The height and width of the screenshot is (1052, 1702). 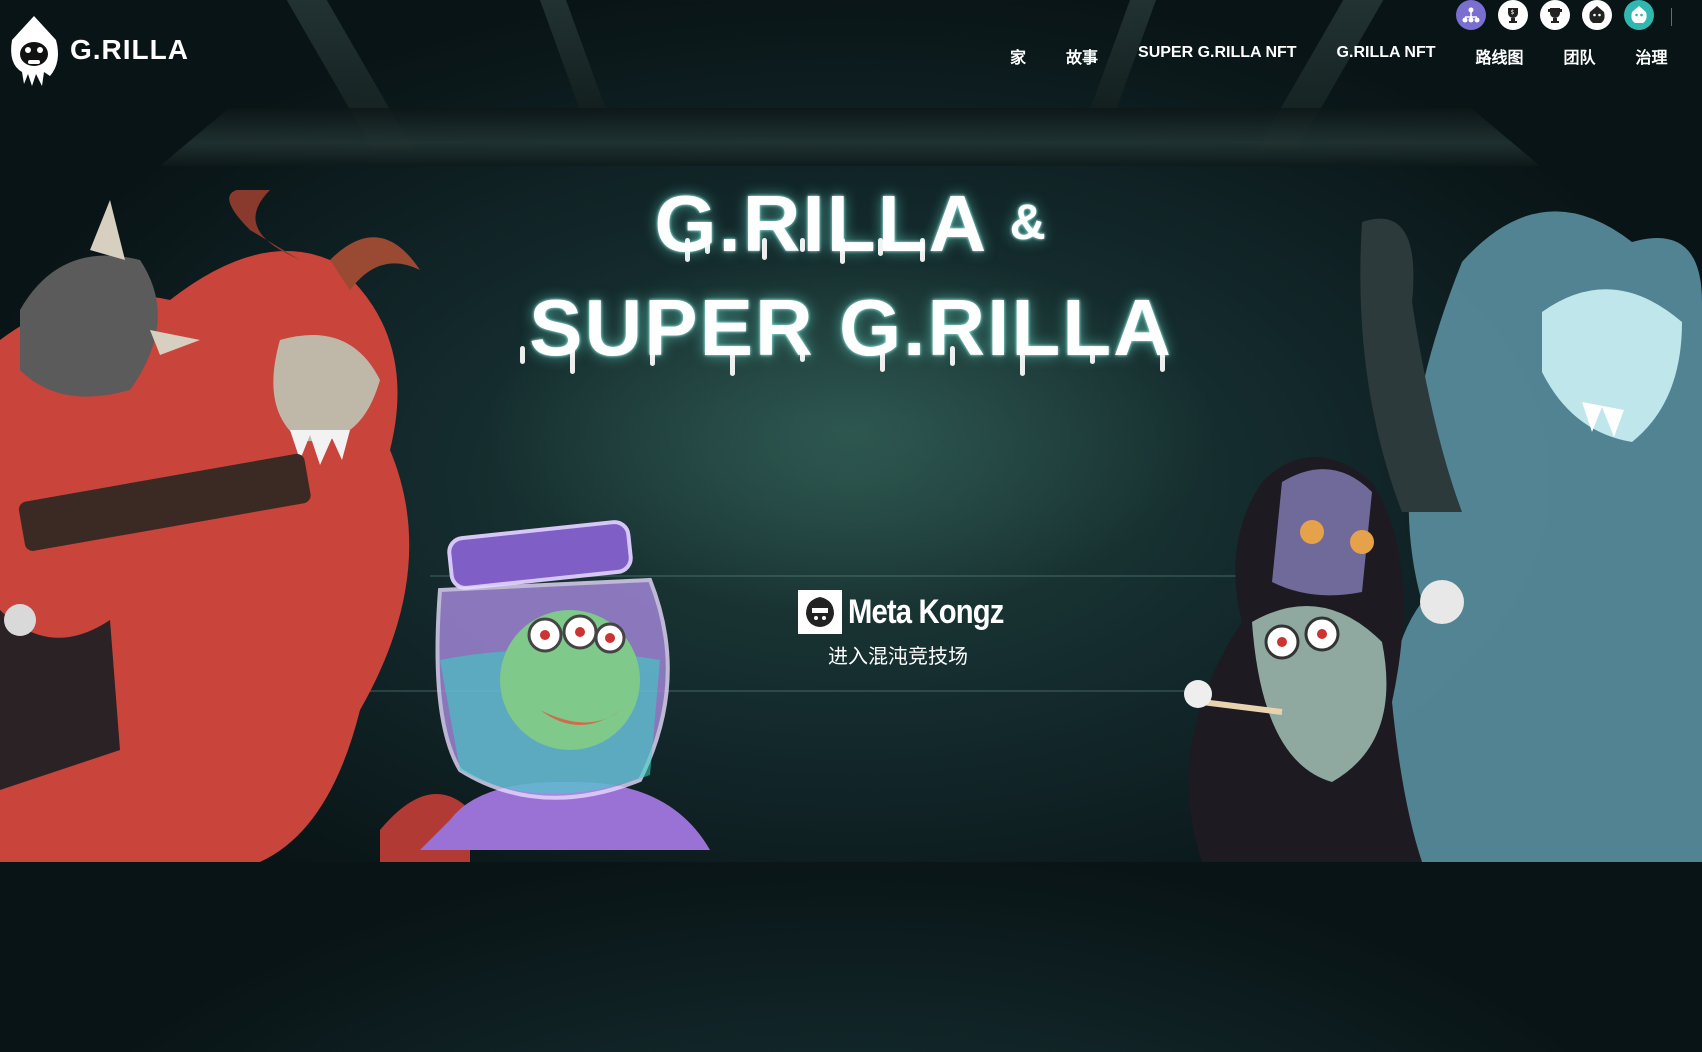 What do you see at coordinates (1580, 56) in the screenshot?
I see `nav-item-team: 团队` at bounding box center [1580, 56].